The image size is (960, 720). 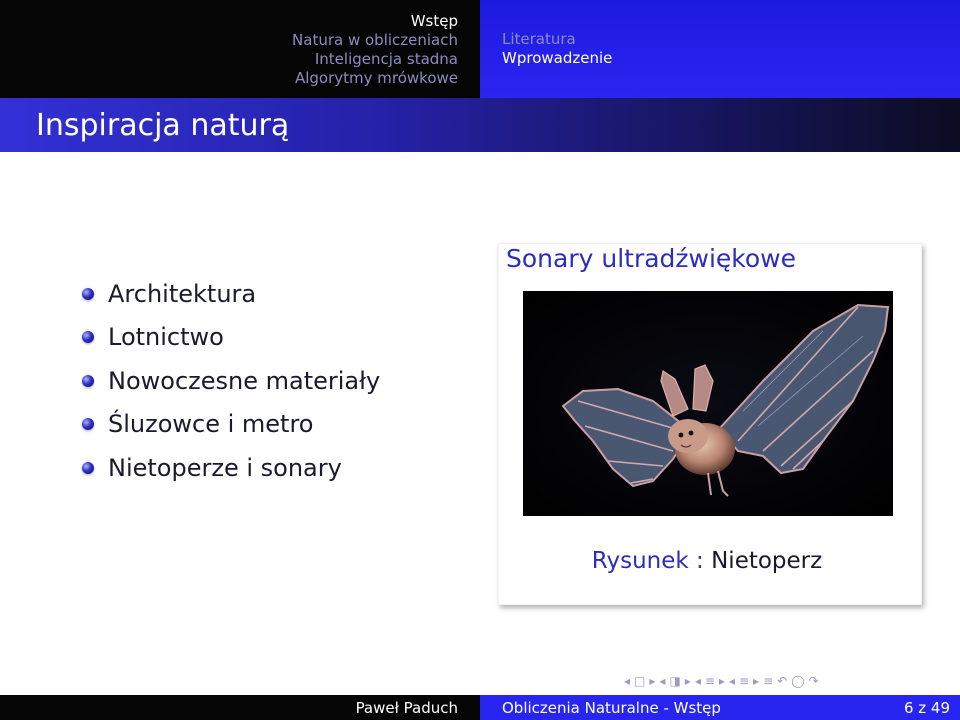 What do you see at coordinates (406, 708) in the screenshot?
I see `footer-author: Paweł Paduch` at bounding box center [406, 708].